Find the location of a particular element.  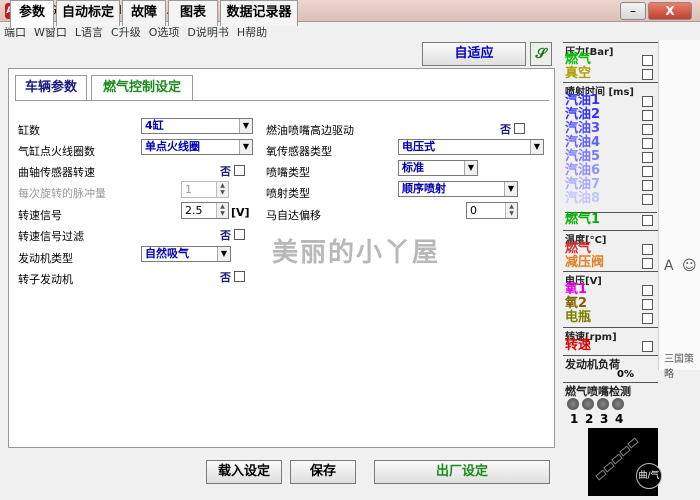

rpm-signal-label: 转速信号 is located at coordinates (40, 215).